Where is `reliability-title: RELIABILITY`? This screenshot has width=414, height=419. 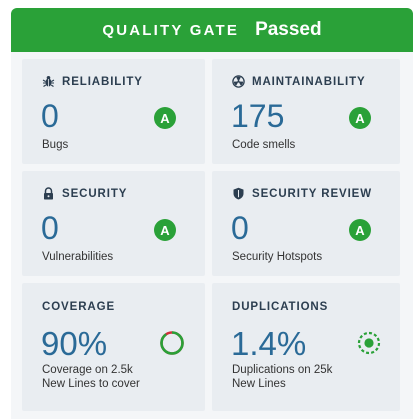
reliability-title: RELIABILITY is located at coordinates (92, 81).